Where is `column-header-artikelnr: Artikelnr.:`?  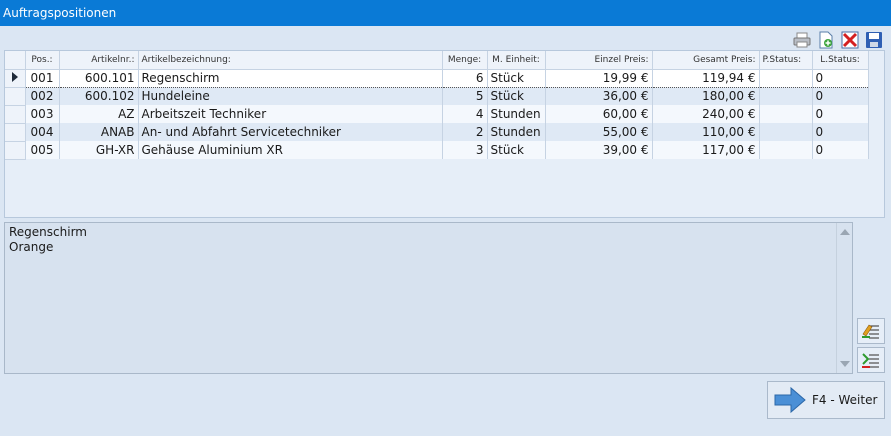 column-header-artikelnr: Artikelnr.: is located at coordinates (99, 60).